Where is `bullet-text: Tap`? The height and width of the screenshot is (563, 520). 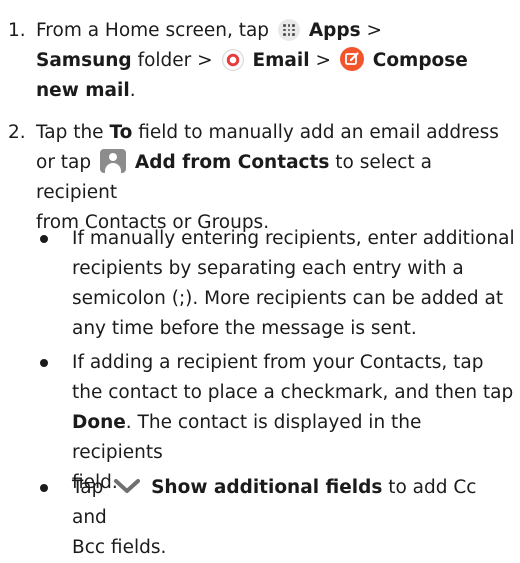 bullet-text: Tap is located at coordinates (88, 487).